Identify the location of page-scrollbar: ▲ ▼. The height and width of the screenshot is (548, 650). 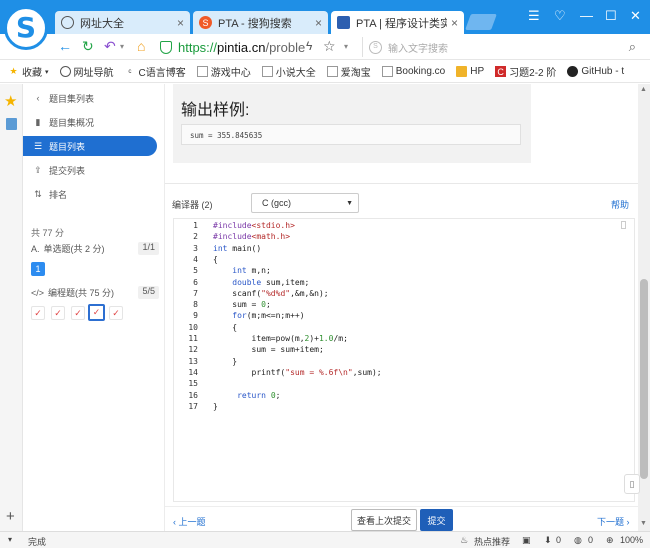
(644, 307).